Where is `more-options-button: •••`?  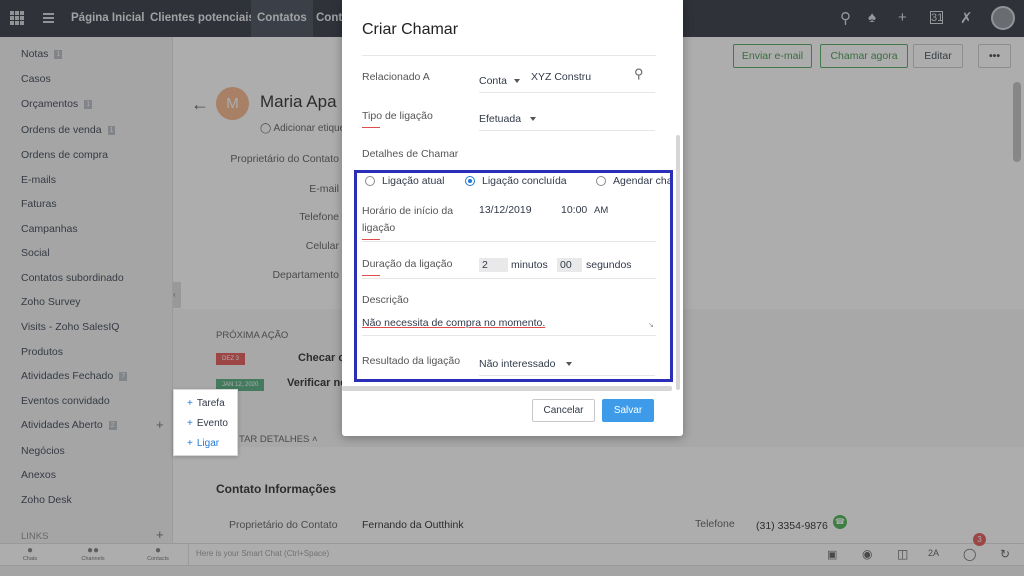
more-options-button: ••• is located at coordinates (994, 56).